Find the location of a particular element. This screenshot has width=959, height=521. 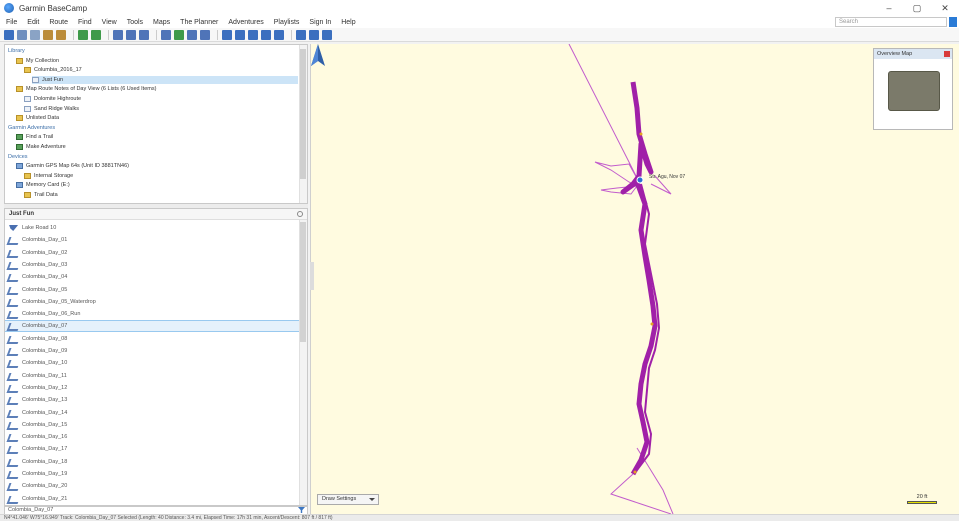

menu-view: View is located at coordinates (109, 22).